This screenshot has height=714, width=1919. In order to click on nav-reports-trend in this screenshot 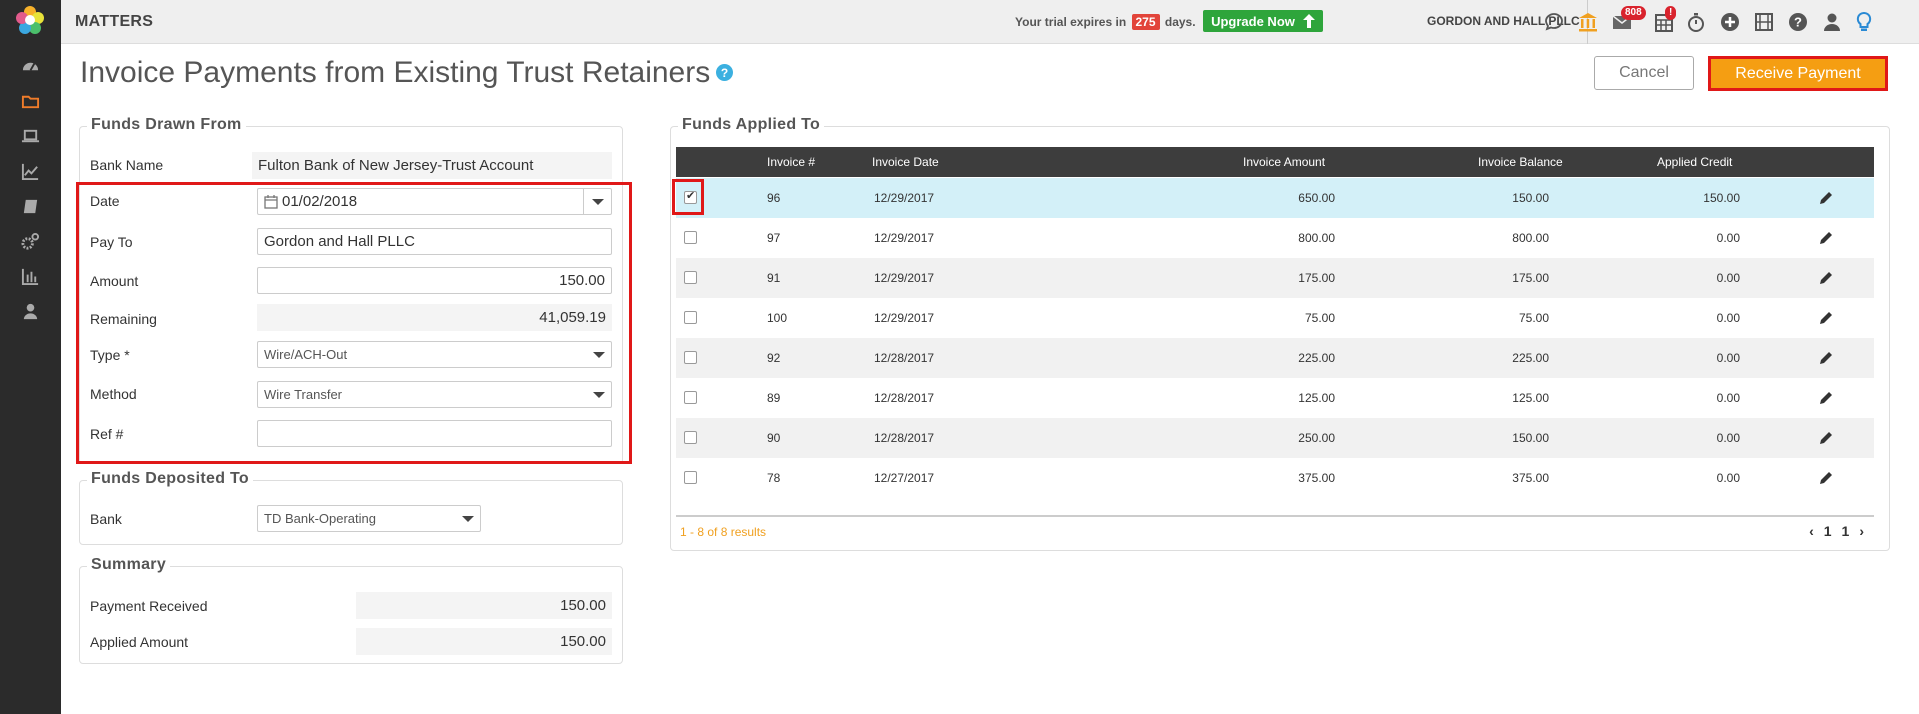, I will do `click(30, 171)`.